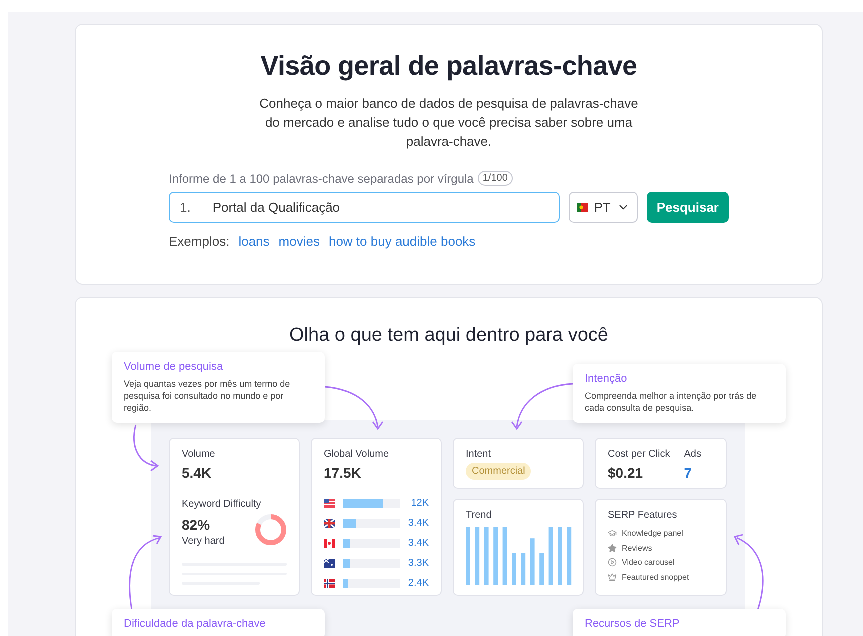 The image size is (863, 636). What do you see at coordinates (418, 563) in the screenshot?
I see `country-volume: 3.3K` at bounding box center [418, 563].